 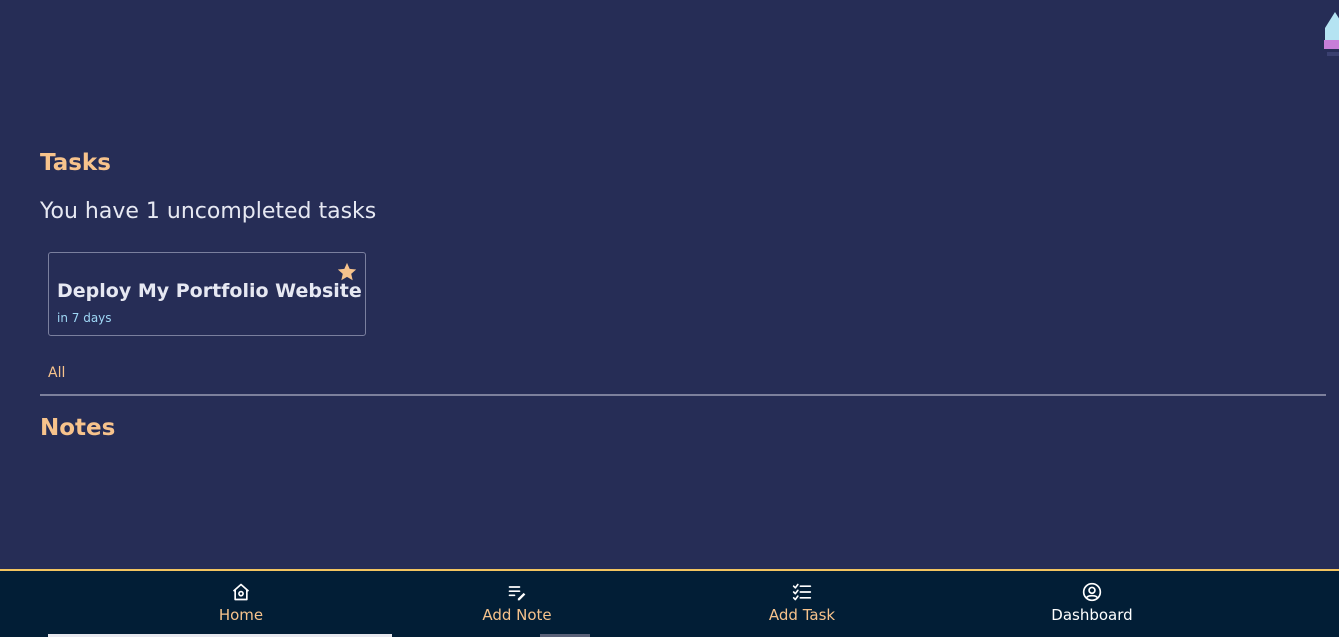 What do you see at coordinates (209, 291) in the screenshot?
I see `task-title: Deploy My Portfolio Website` at bounding box center [209, 291].